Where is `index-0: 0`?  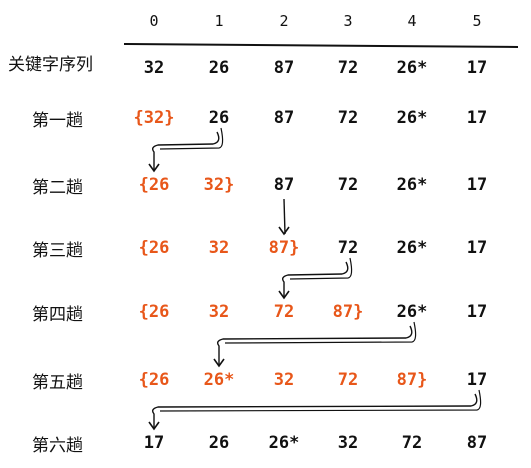
index-0: 0 is located at coordinates (154, 21).